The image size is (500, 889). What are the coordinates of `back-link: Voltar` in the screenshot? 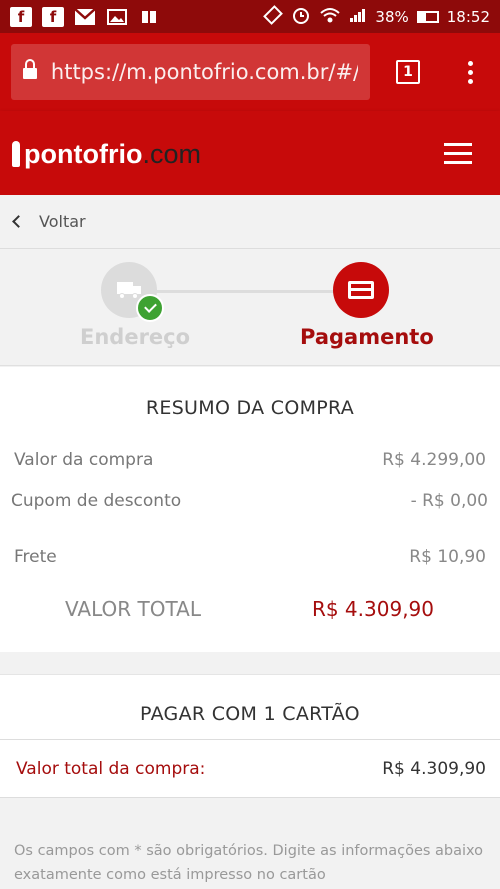 It's located at (250, 222).